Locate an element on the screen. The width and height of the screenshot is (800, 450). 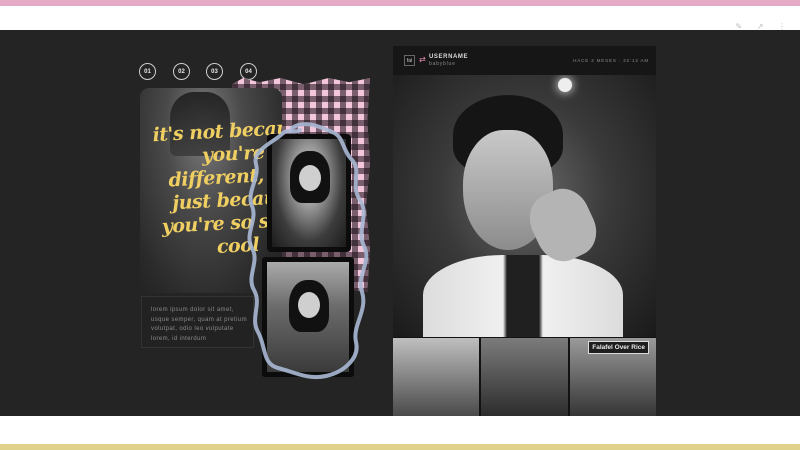
avatar: fal is located at coordinates (409, 60).